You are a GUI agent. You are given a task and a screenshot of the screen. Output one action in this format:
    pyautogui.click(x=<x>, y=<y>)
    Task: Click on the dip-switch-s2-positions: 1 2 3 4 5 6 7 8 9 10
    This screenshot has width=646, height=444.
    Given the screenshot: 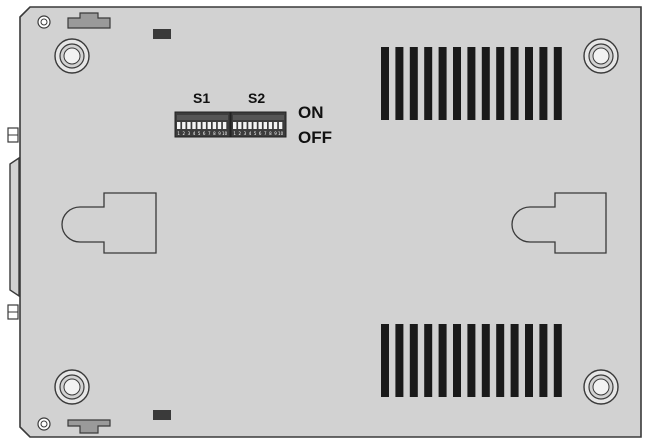 What is the action you would take?
    pyautogui.click(x=258, y=125)
    